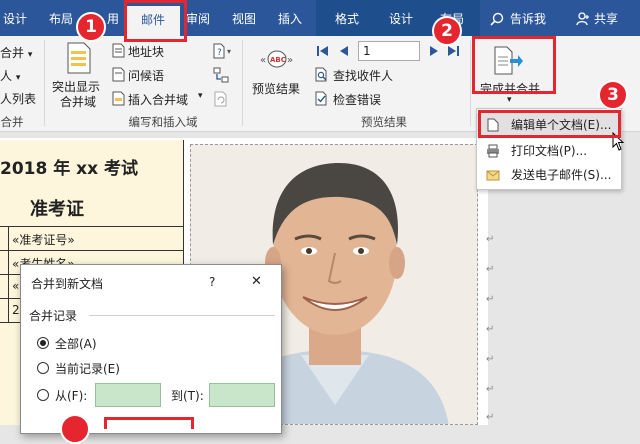 The image size is (640, 444). I want to click on field-partial: «, so click(16, 286).